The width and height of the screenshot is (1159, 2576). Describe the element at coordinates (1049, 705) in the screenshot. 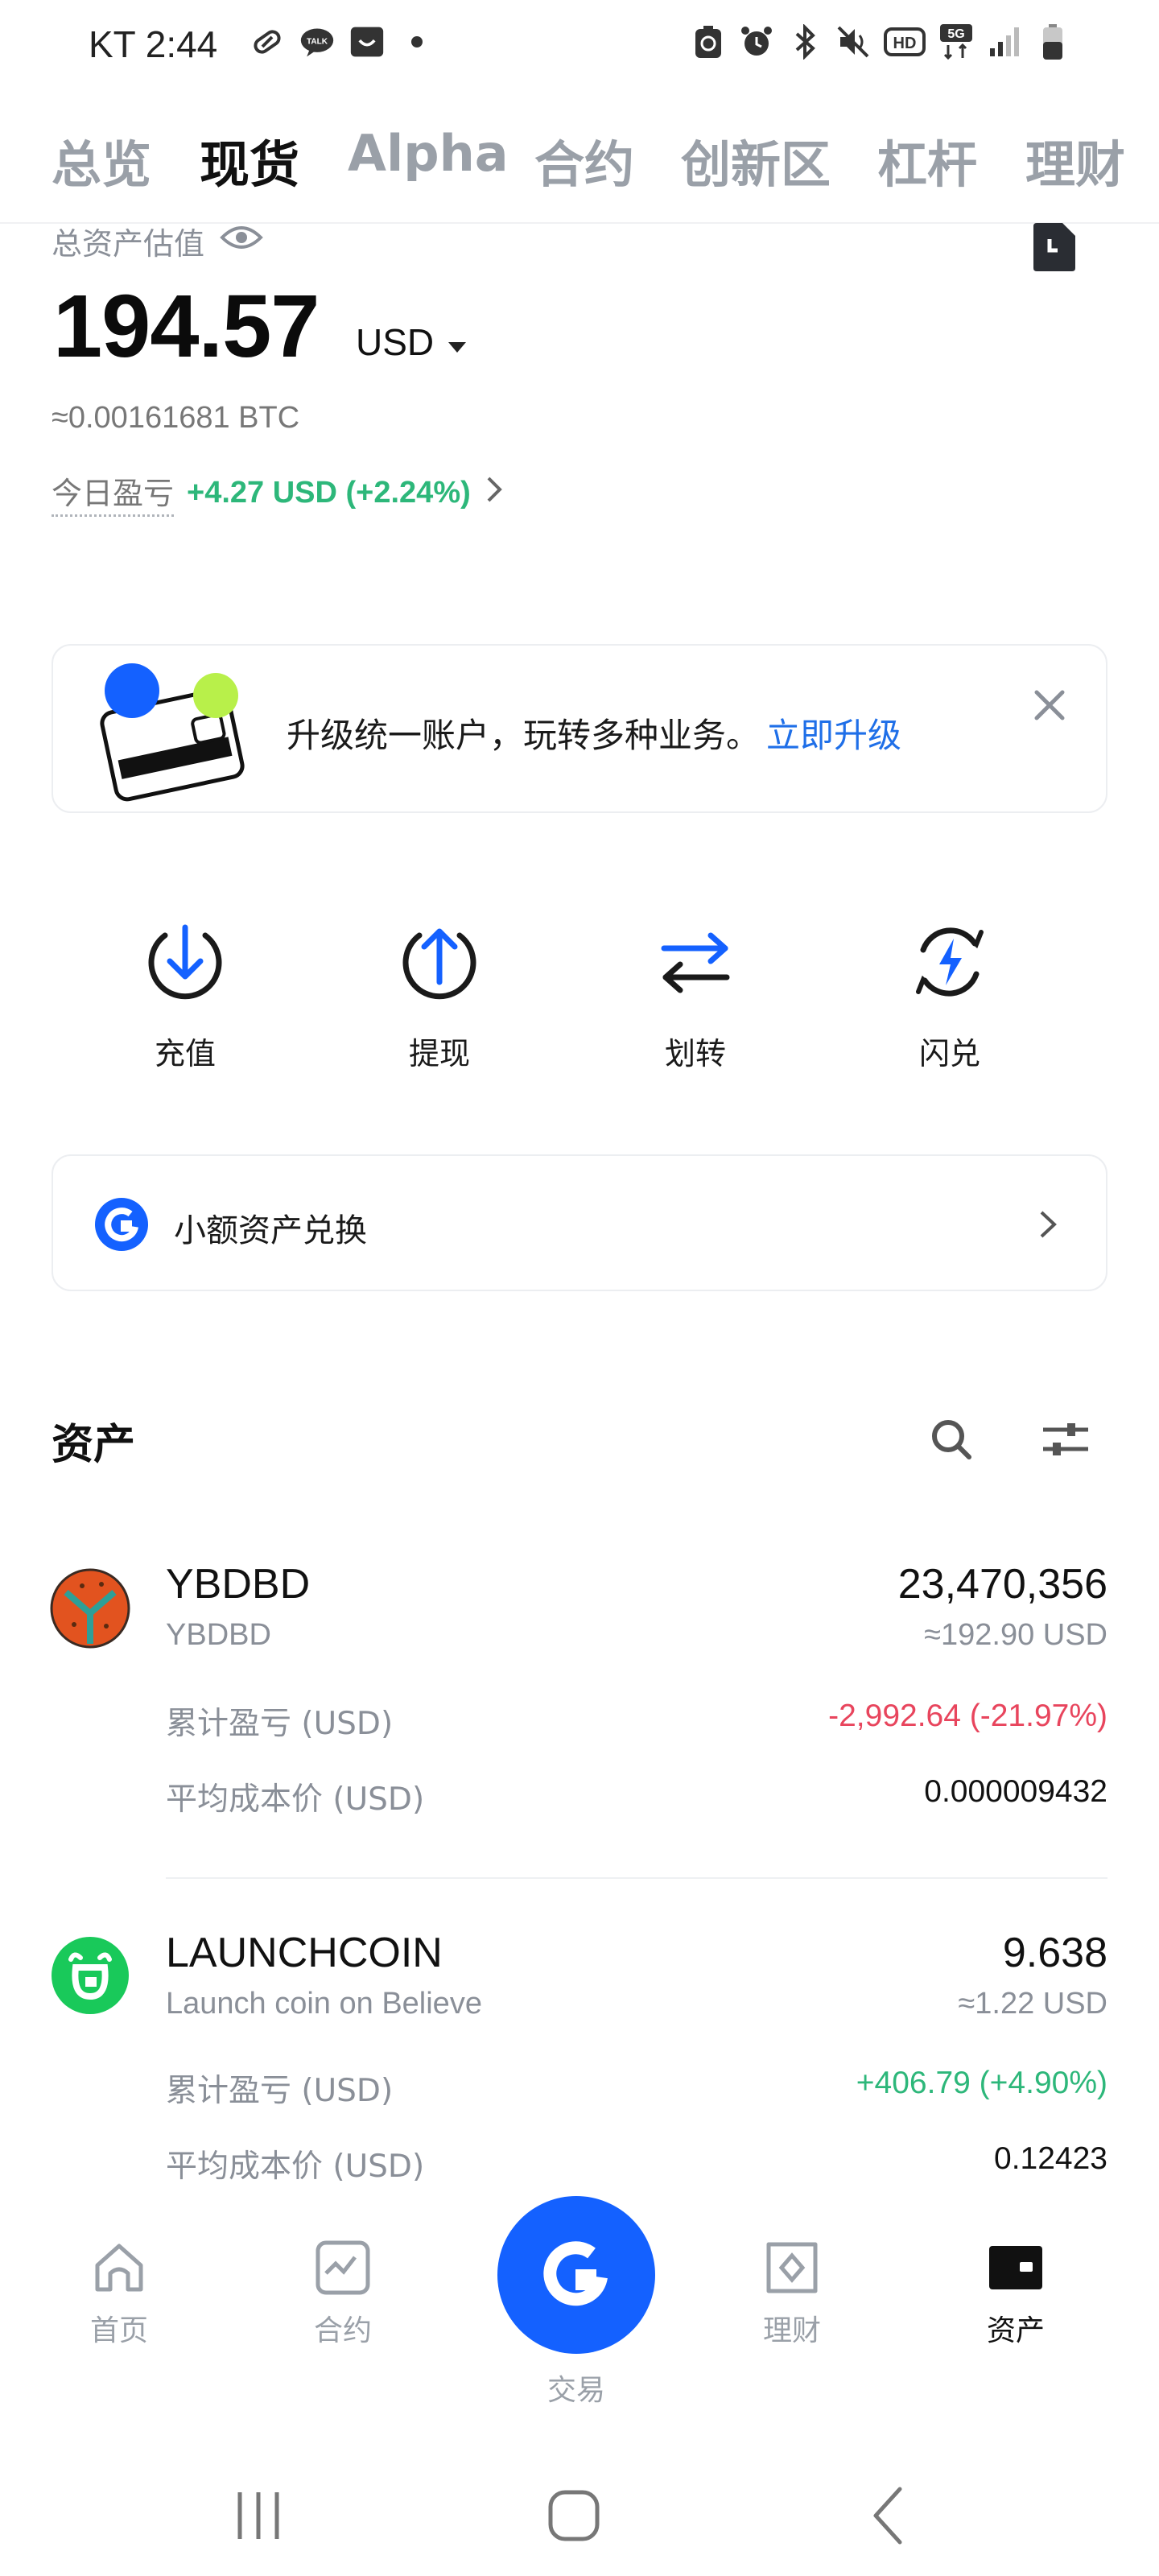

I see `close-icon` at that location.